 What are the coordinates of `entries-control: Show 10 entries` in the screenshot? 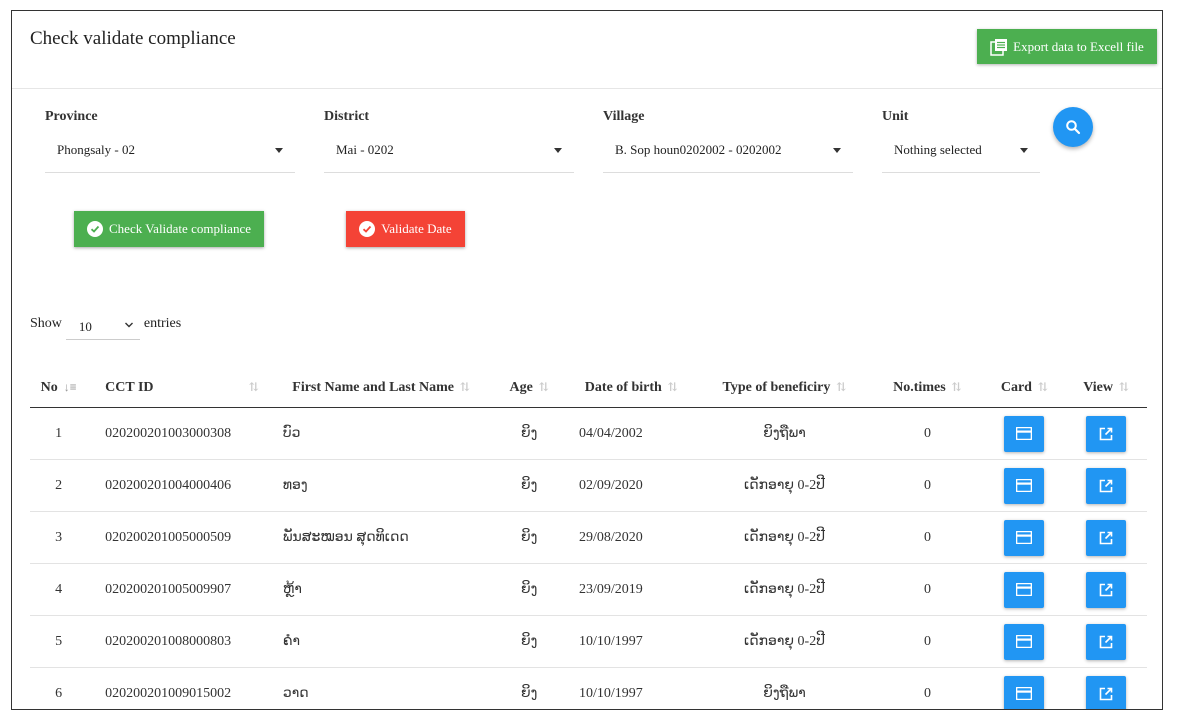 It's located at (106, 325).